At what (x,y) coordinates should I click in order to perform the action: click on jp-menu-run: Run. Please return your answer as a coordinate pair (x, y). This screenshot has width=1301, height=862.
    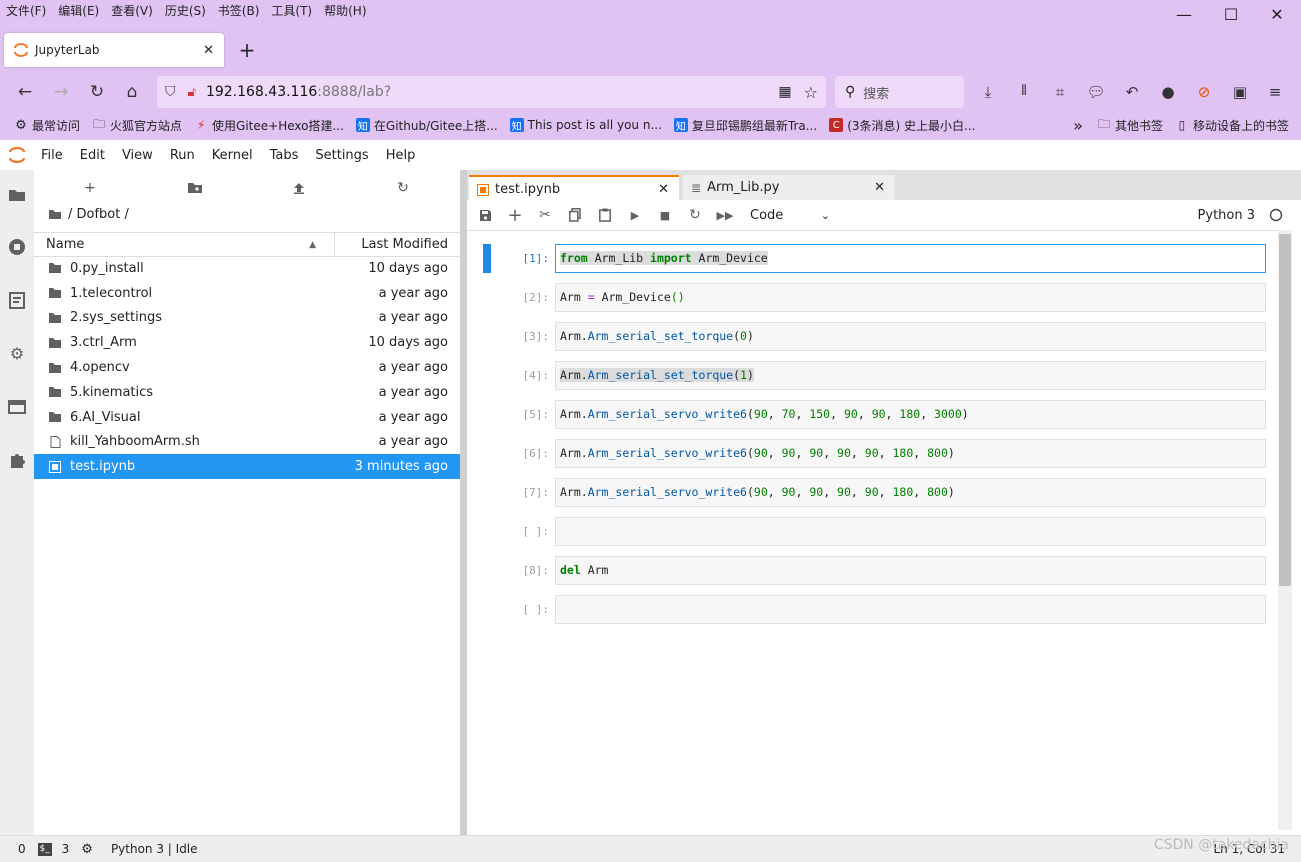
    Looking at the image, I should click on (182, 155).